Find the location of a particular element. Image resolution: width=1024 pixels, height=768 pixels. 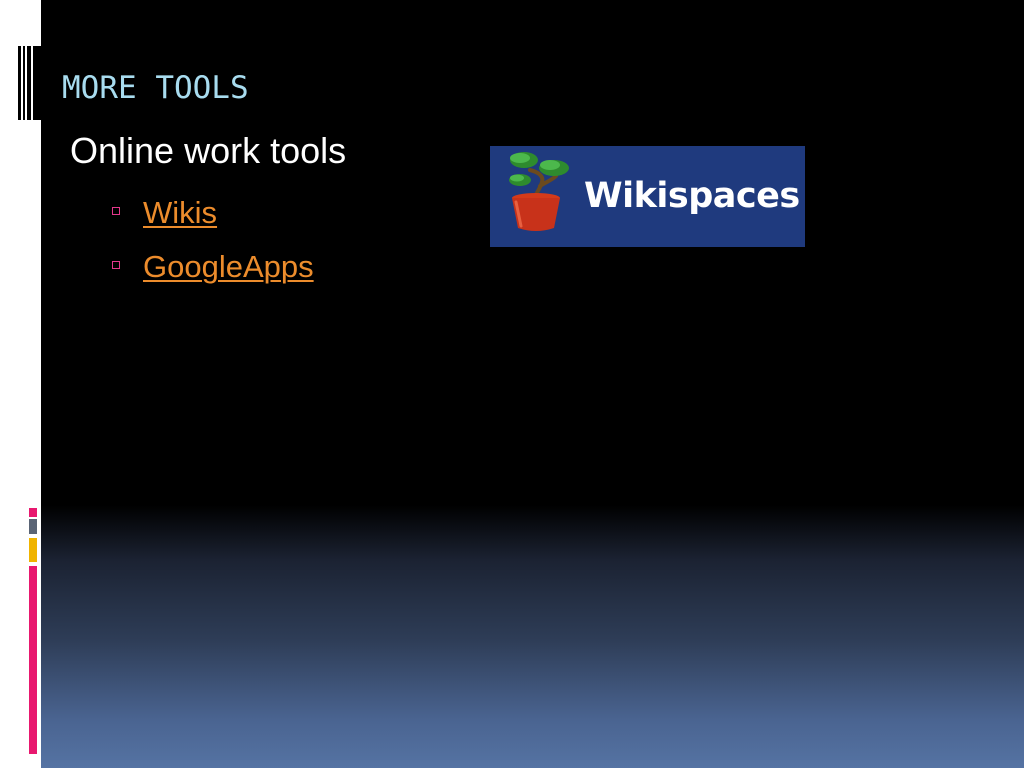

wikispaces-logo: Wikispaces is located at coordinates (647, 196).